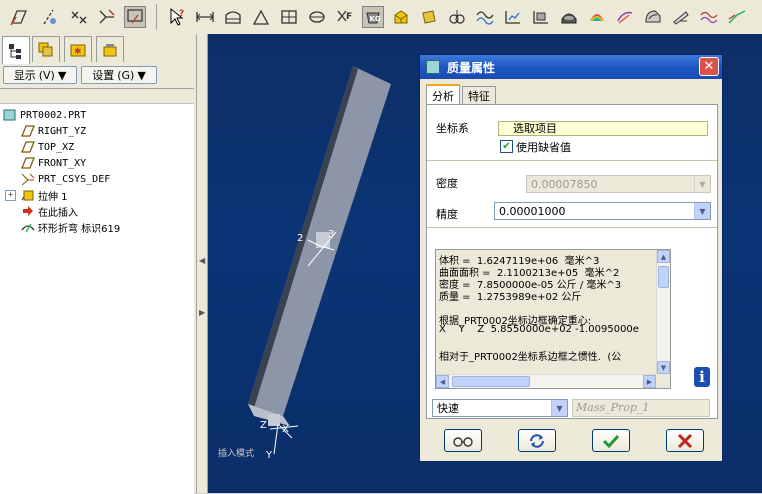 The width and height of the screenshot is (762, 494). Describe the element at coordinates (602, 211) in the screenshot. I see `accuracy-combo: 0.00001000 ▼` at that location.